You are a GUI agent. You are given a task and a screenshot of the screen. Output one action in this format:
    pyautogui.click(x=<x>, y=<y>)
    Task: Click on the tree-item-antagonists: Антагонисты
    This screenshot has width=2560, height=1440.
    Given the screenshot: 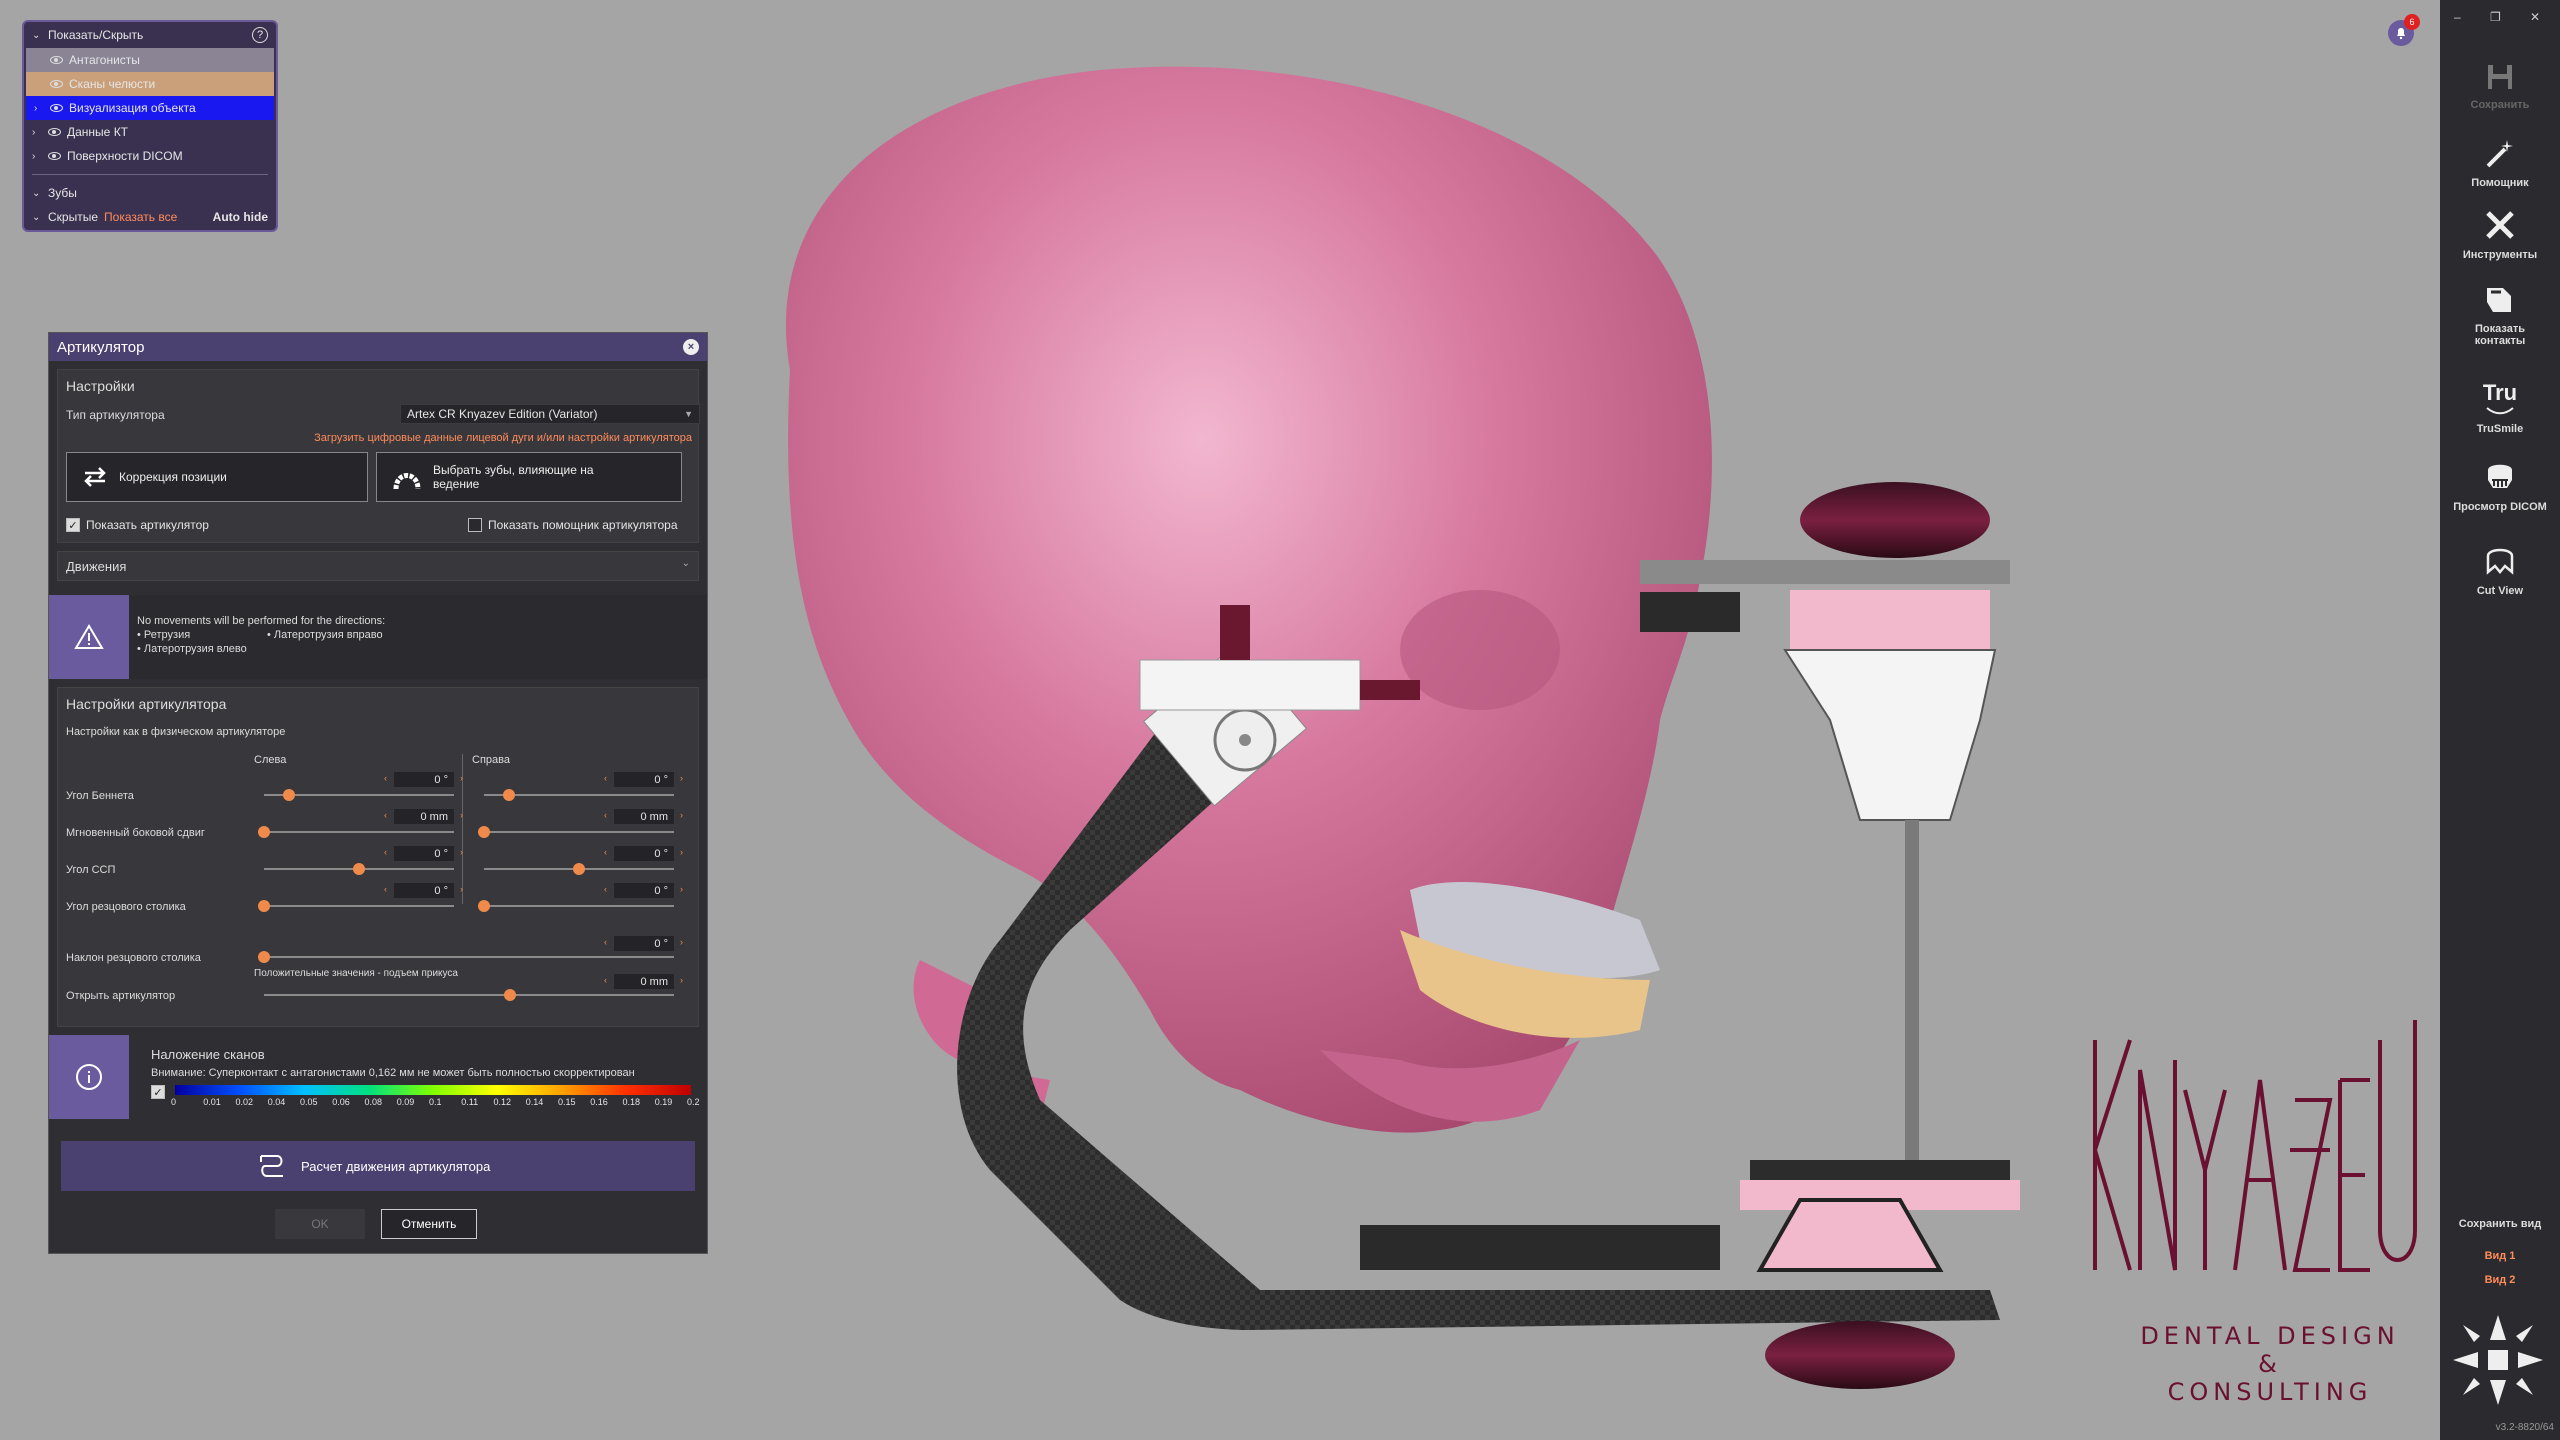 What is the action you would take?
    pyautogui.click(x=150, y=60)
    